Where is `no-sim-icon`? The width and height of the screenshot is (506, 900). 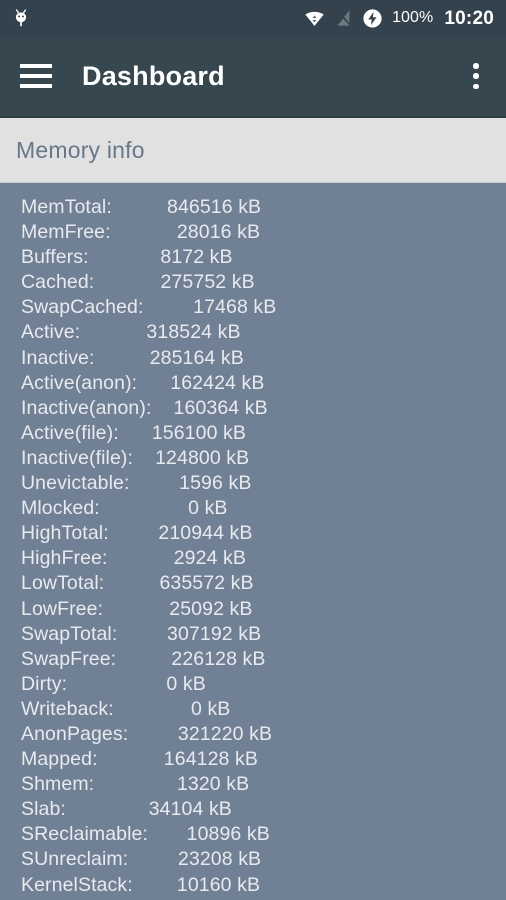
no-sim-icon is located at coordinates (343, 18).